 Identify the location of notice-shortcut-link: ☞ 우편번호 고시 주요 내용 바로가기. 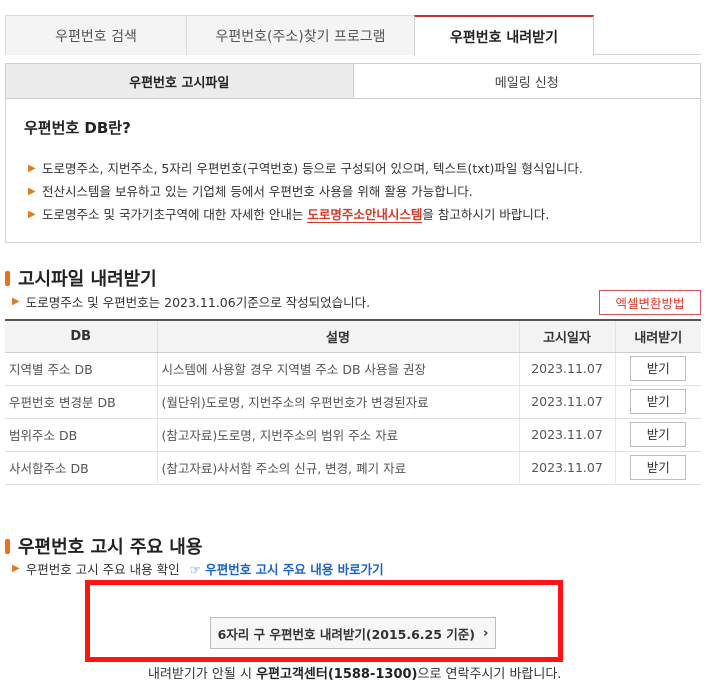
(287, 568).